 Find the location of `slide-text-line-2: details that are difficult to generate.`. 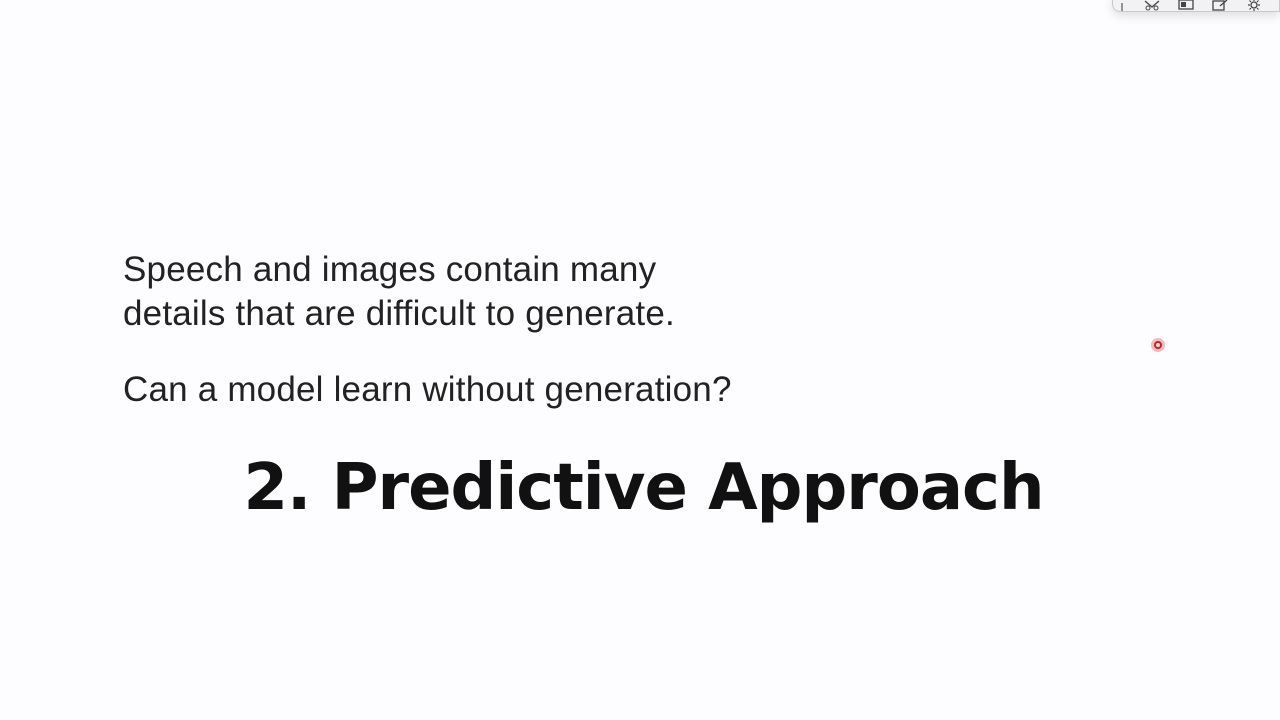

slide-text-line-2: details that are difficult to generate. is located at coordinates (399, 313).